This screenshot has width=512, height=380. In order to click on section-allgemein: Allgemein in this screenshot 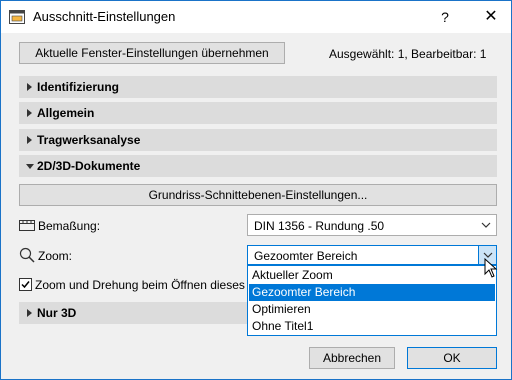, I will do `click(258, 113)`.